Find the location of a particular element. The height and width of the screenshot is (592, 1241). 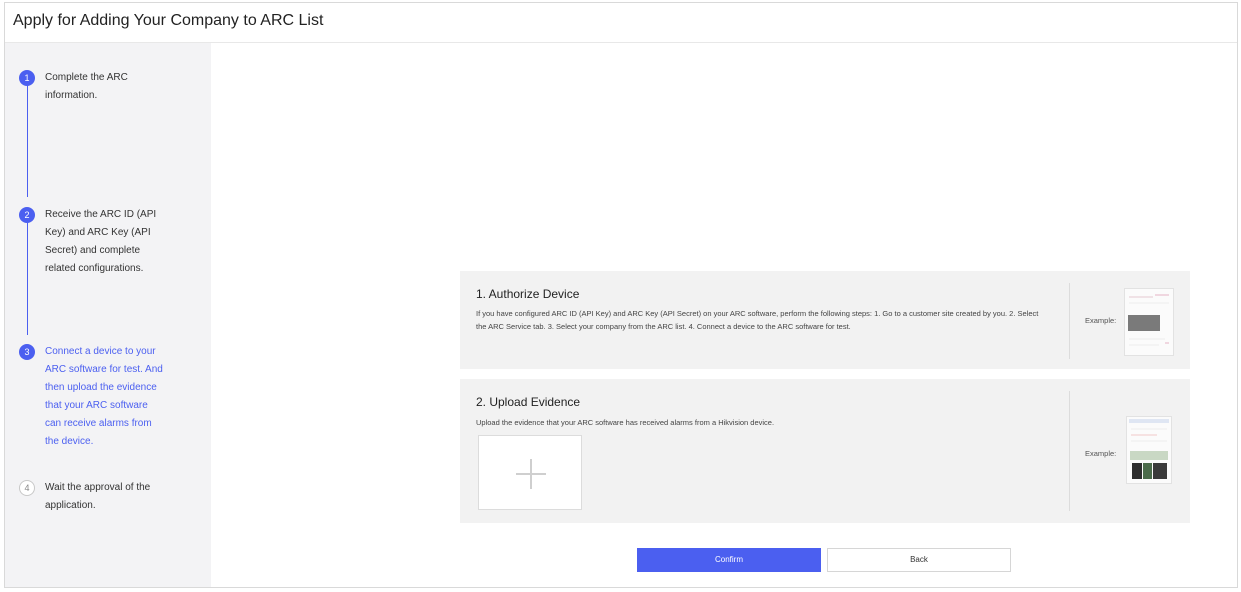

step-number: 2 is located at coordinates (27, 215).